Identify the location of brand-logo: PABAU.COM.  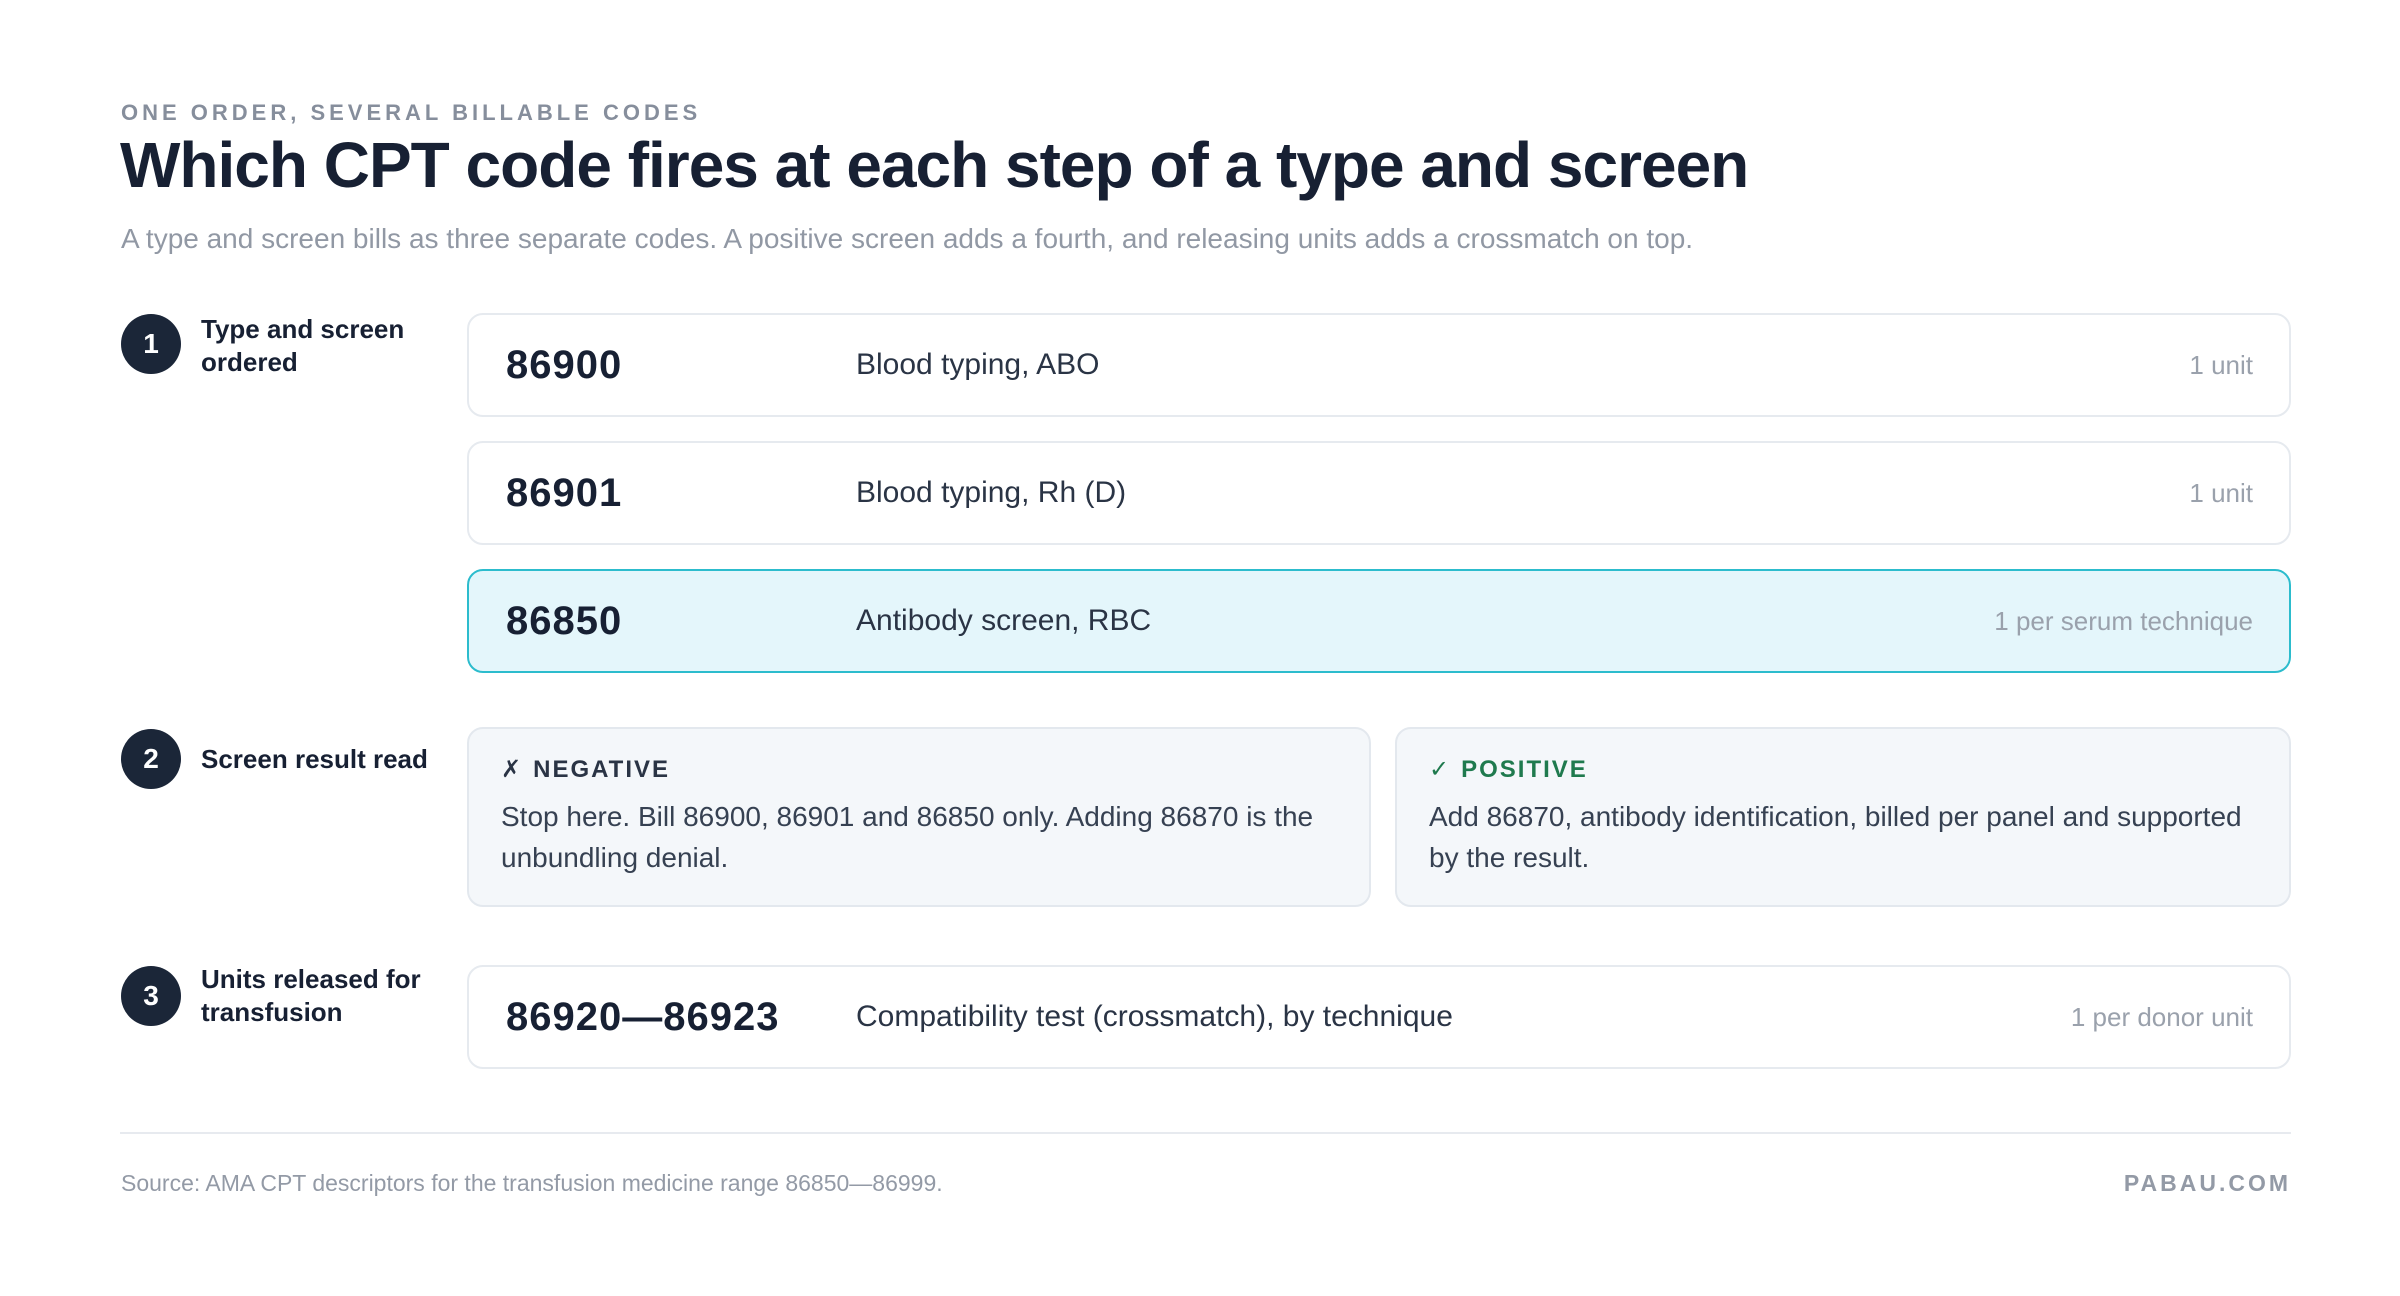
(2207, 1183).